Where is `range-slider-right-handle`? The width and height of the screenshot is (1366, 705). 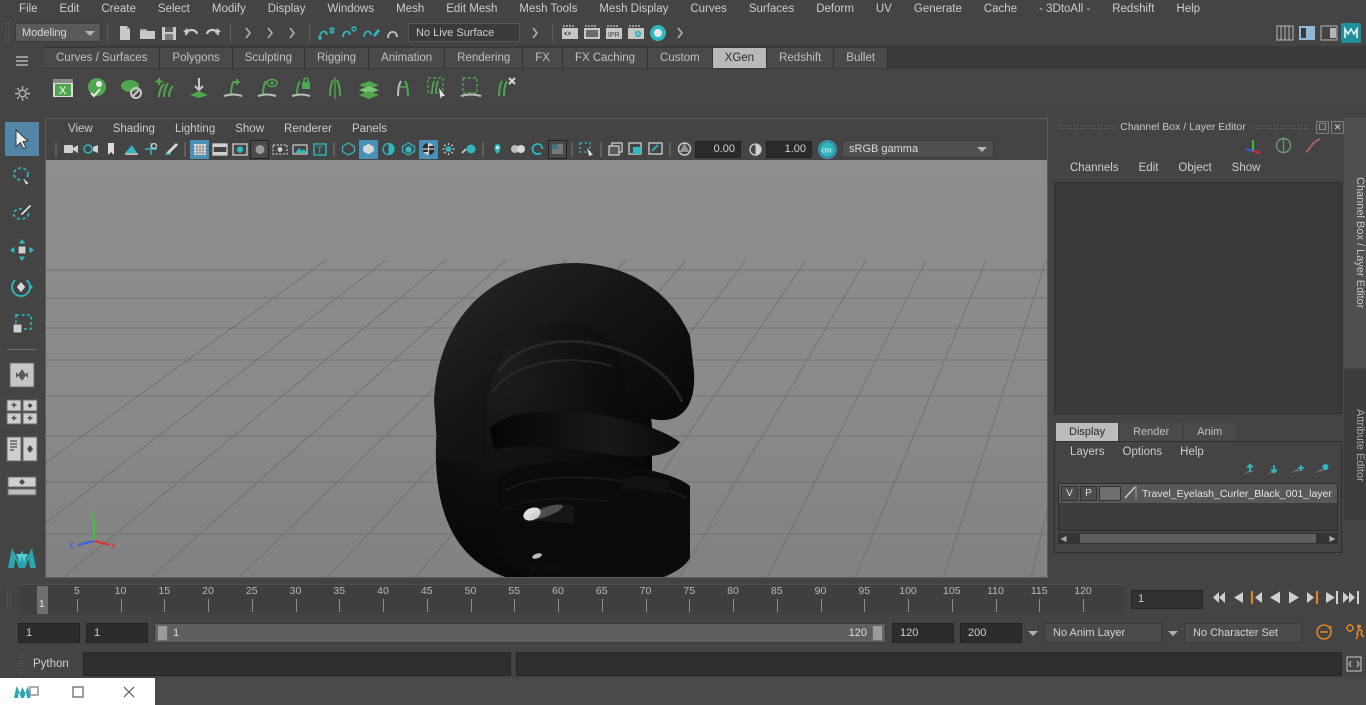
range-slider-right-handle is located at coordinates (877, 633).